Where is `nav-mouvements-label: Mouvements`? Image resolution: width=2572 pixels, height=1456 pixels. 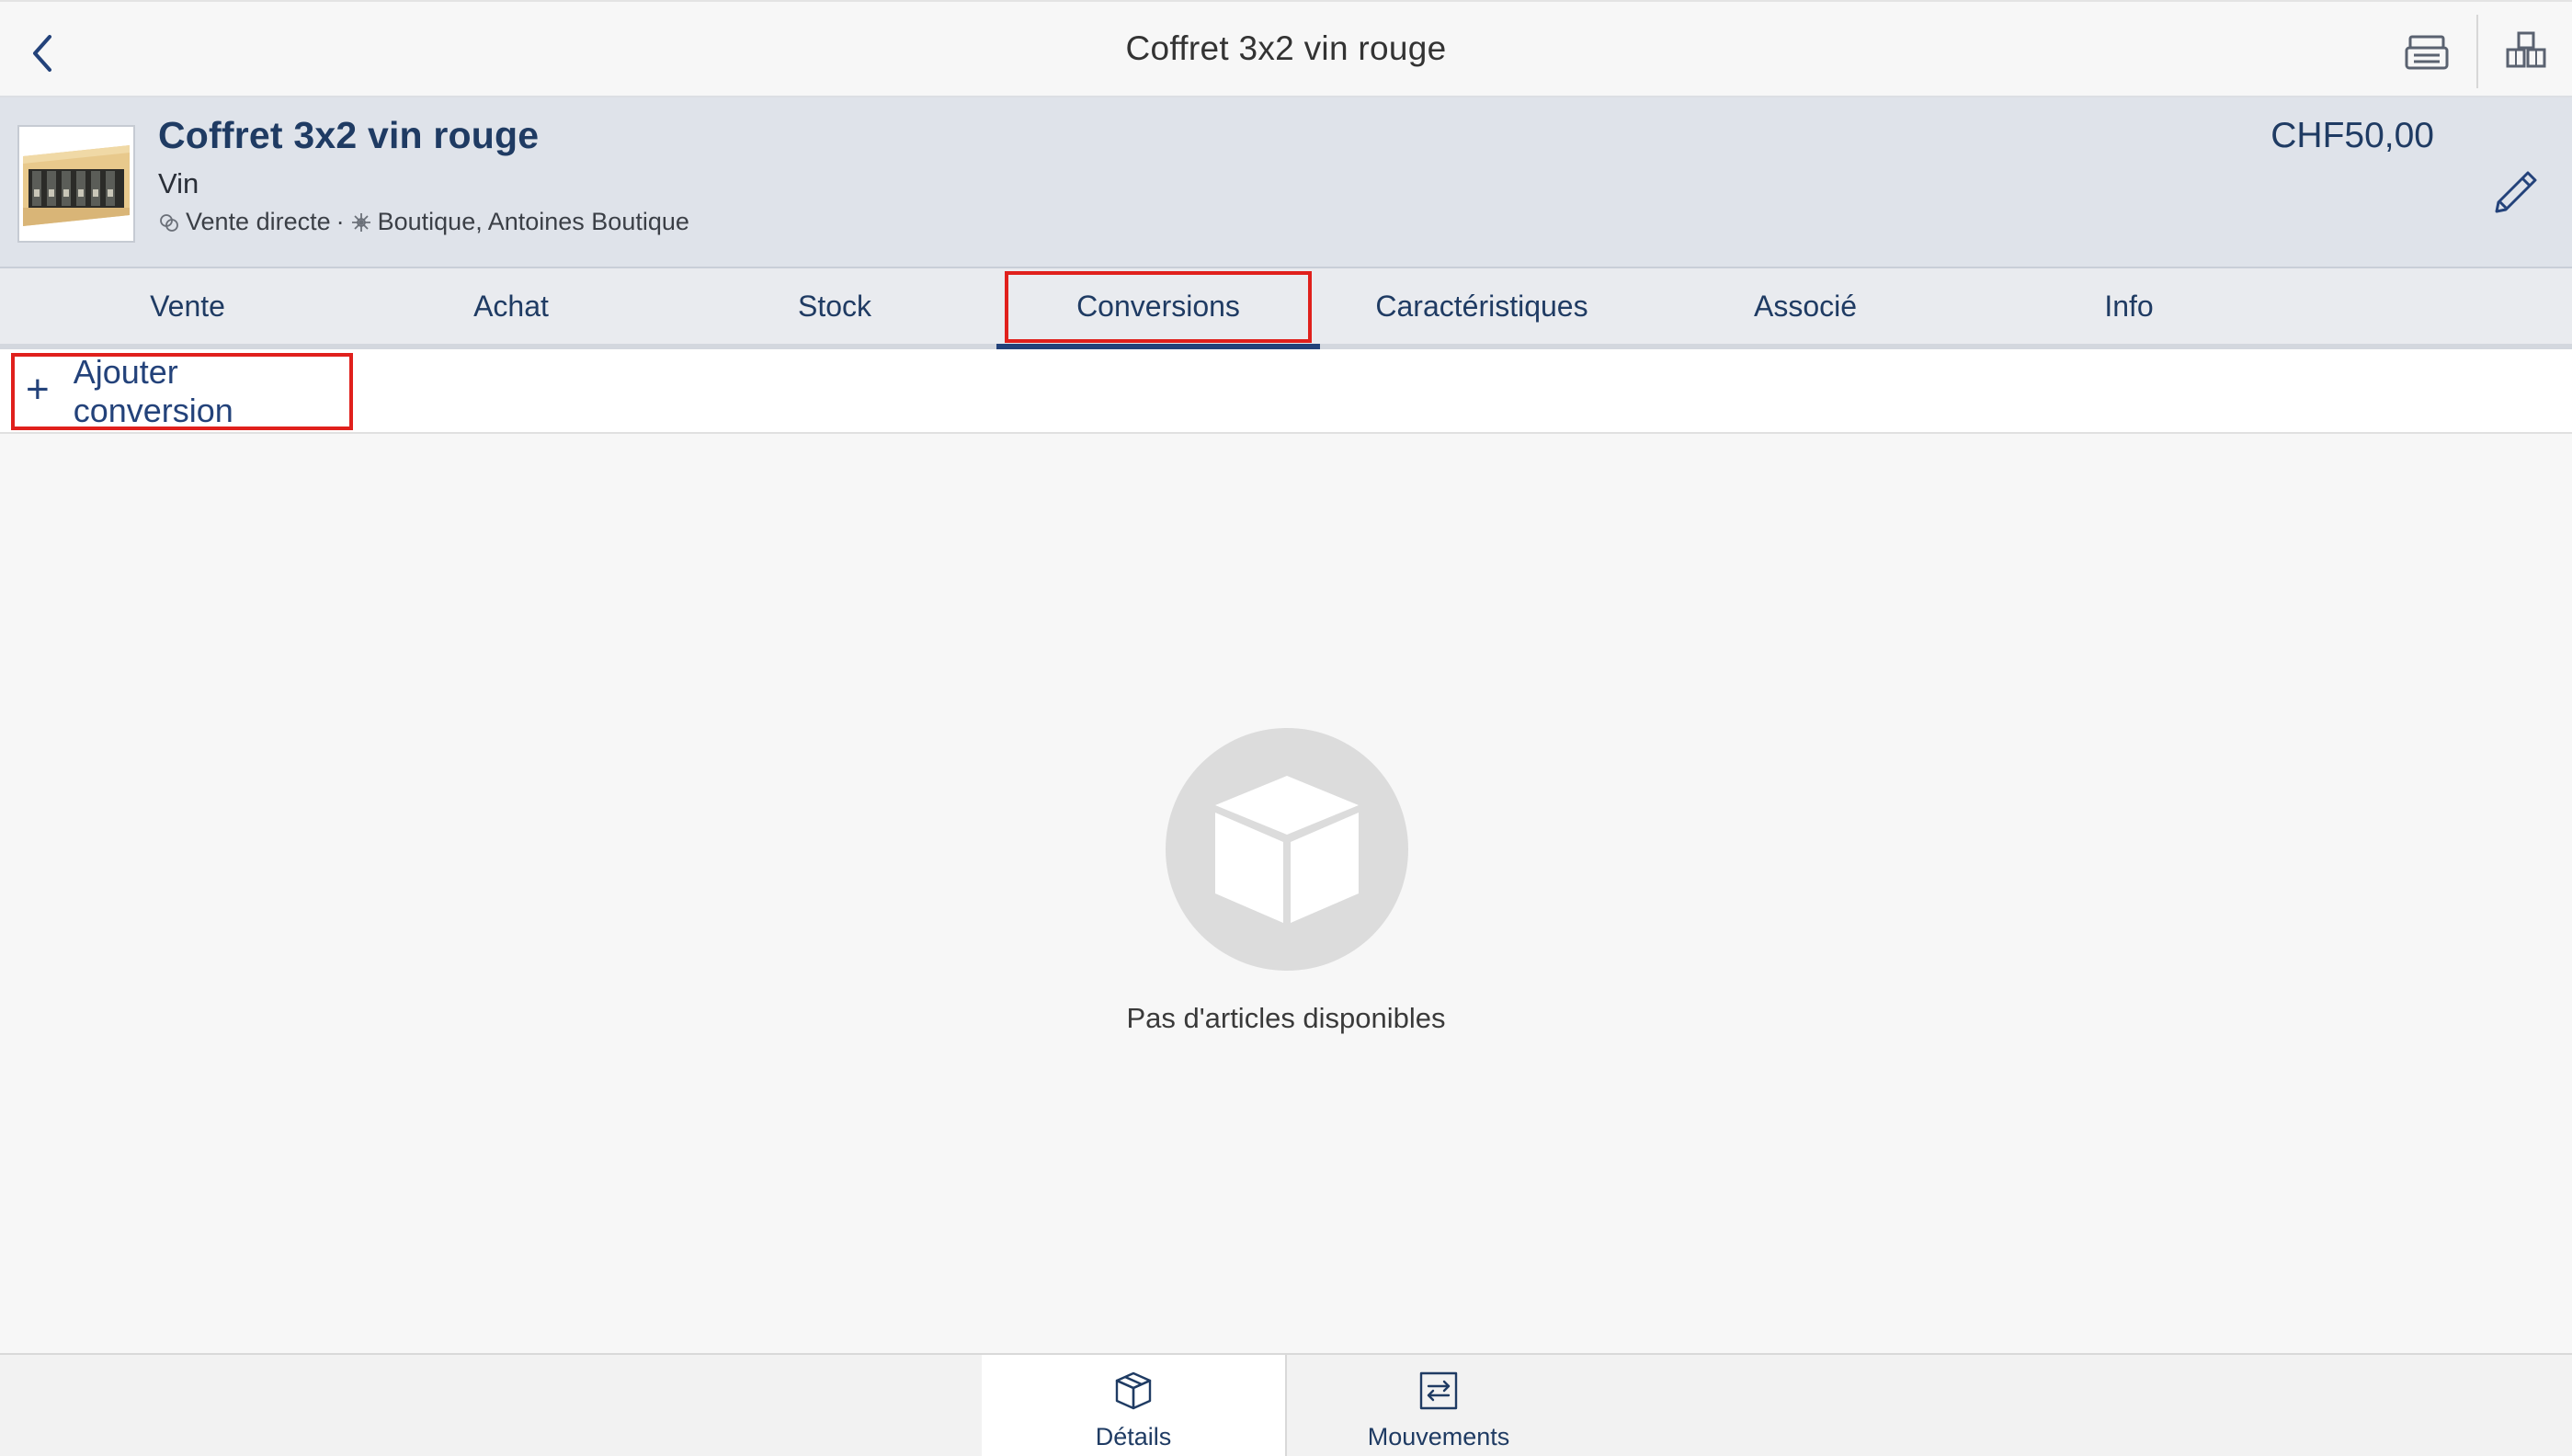 nav-mouvements-label: Mouvements is located at coordinates (1438, 1436).